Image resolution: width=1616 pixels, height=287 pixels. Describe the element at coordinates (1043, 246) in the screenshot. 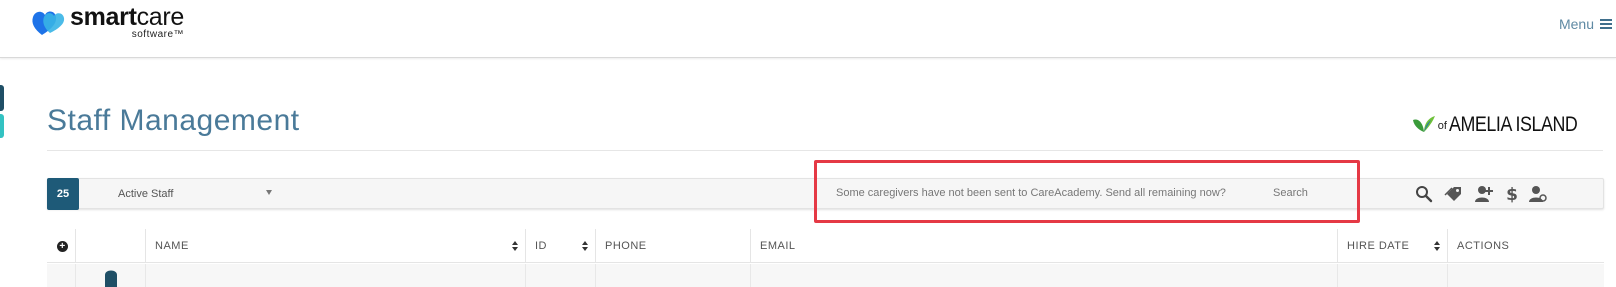

I see `column-email: EMAIL` at that location.